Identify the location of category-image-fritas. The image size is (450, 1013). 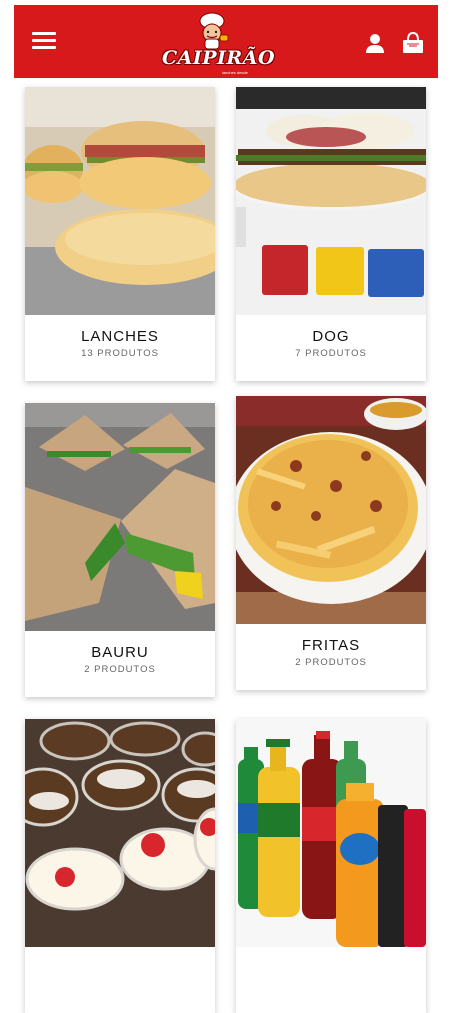
(331, 510).